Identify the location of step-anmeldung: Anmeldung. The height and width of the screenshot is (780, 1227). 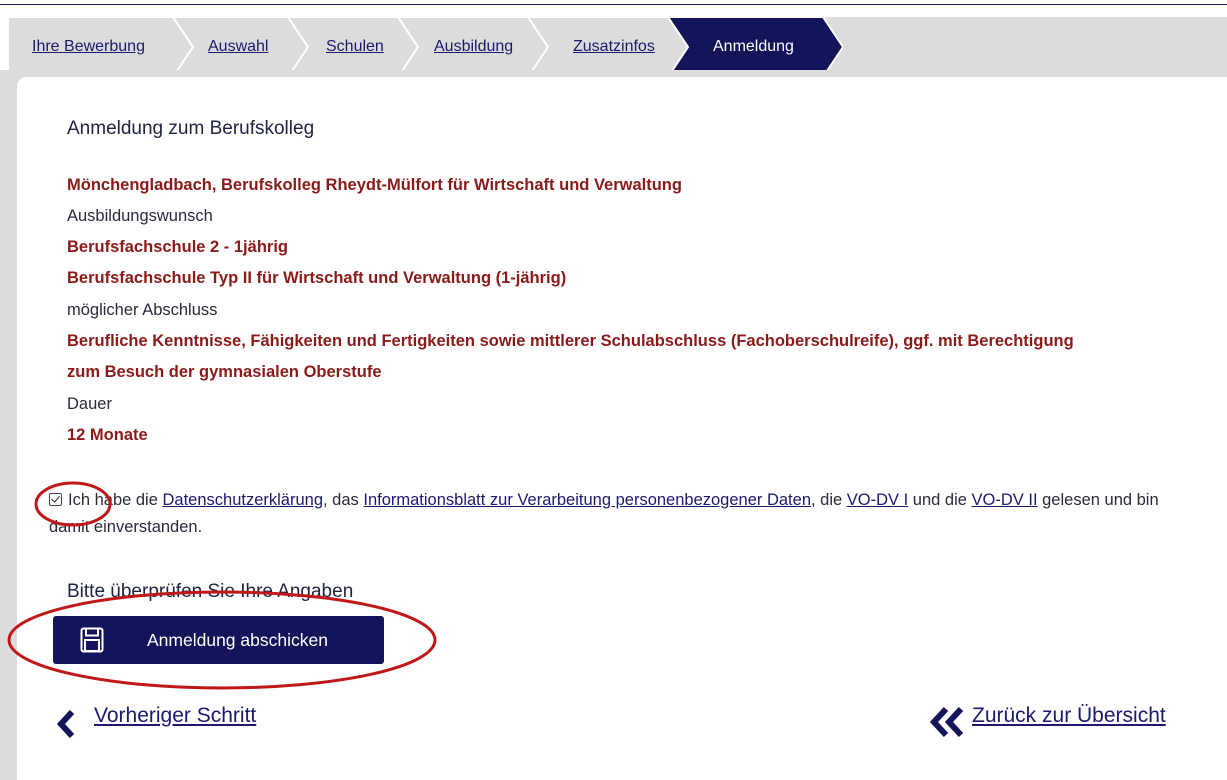
(755, 47).